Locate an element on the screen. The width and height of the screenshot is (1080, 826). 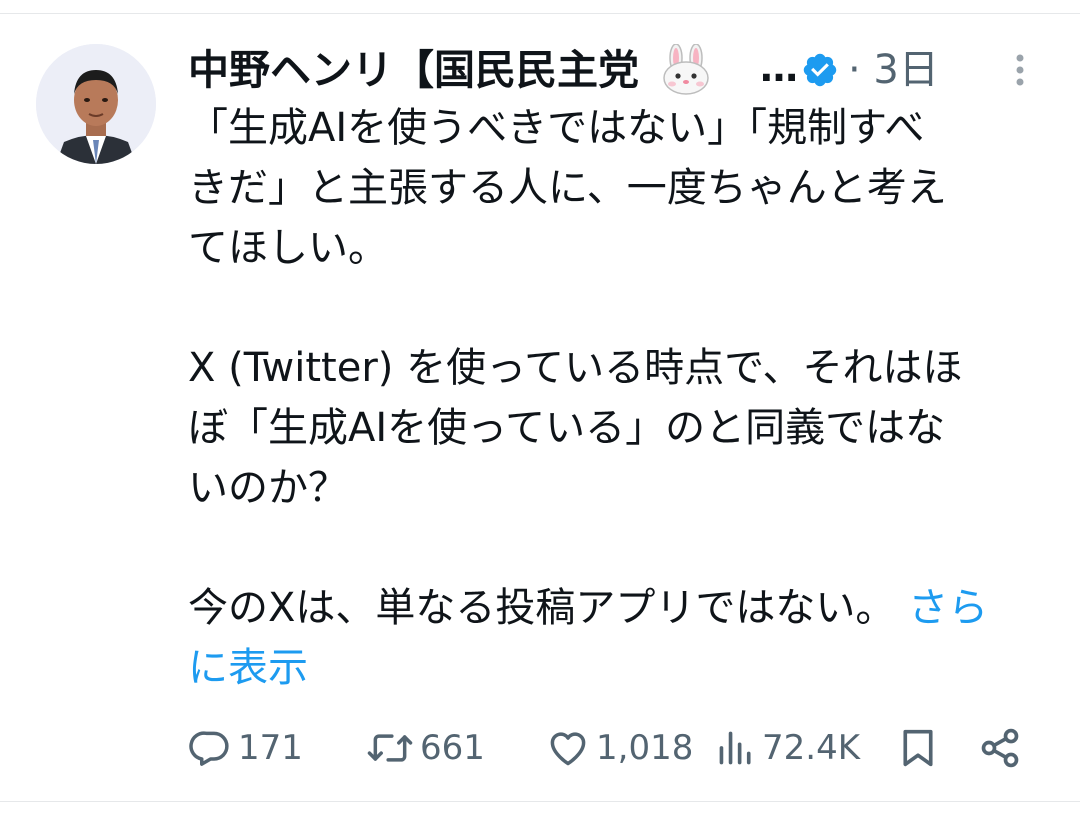
reply-button: 171 is located at coordinates (245, 748).